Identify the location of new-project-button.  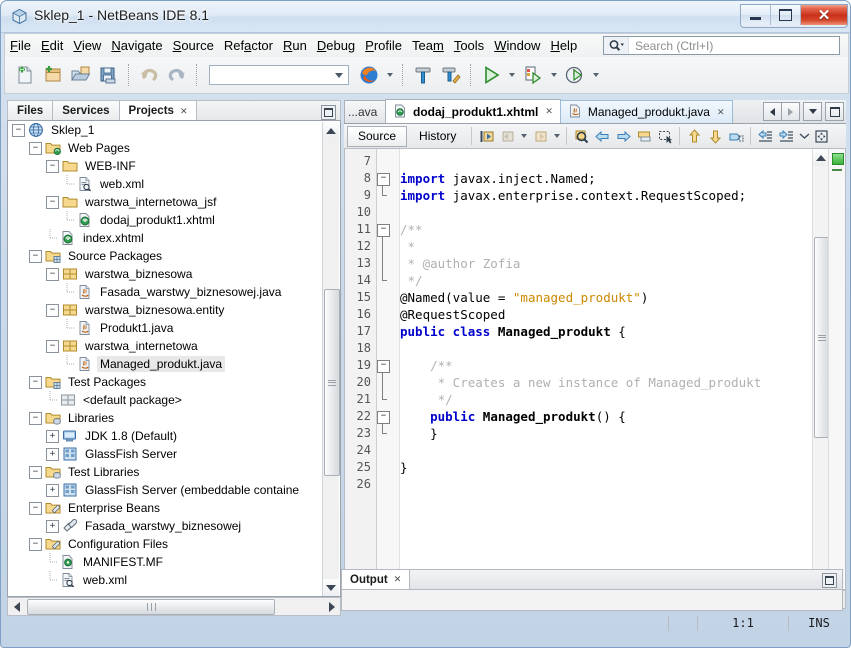
(53, 75).